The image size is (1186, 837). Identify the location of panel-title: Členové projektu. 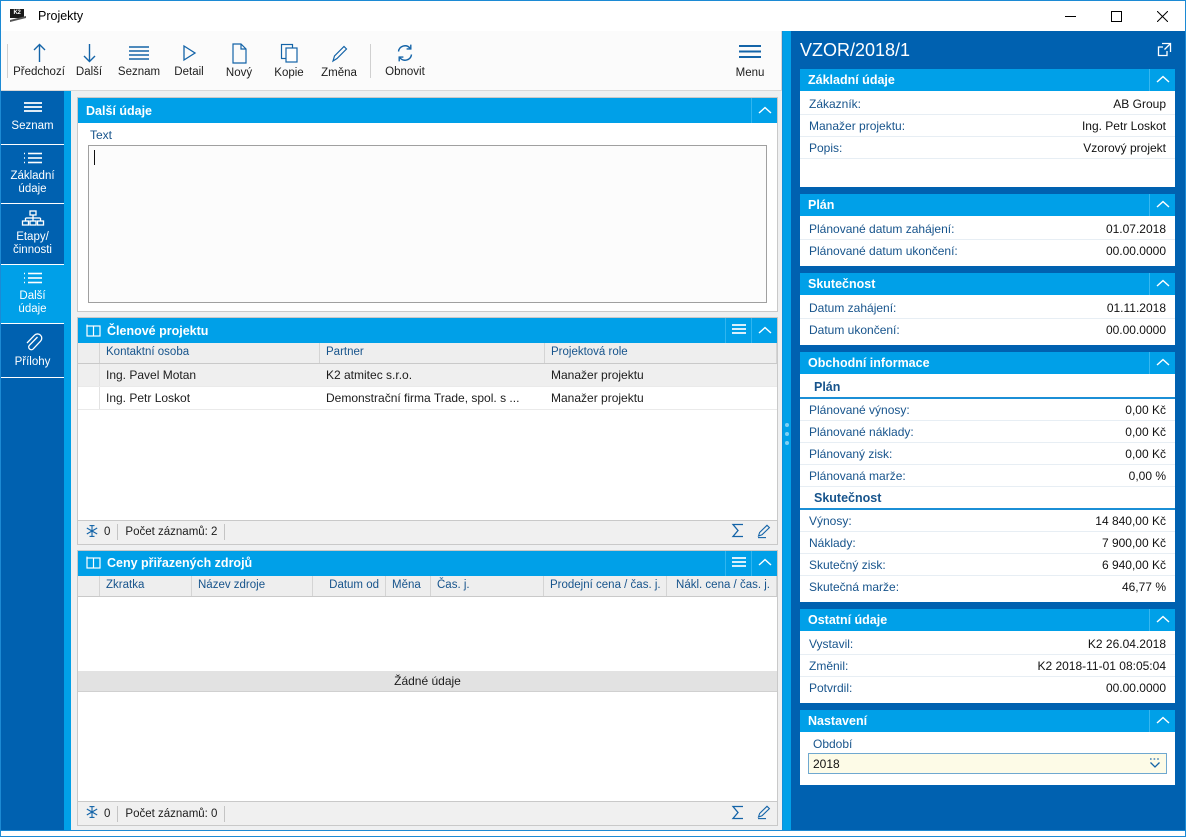
(158, 330).